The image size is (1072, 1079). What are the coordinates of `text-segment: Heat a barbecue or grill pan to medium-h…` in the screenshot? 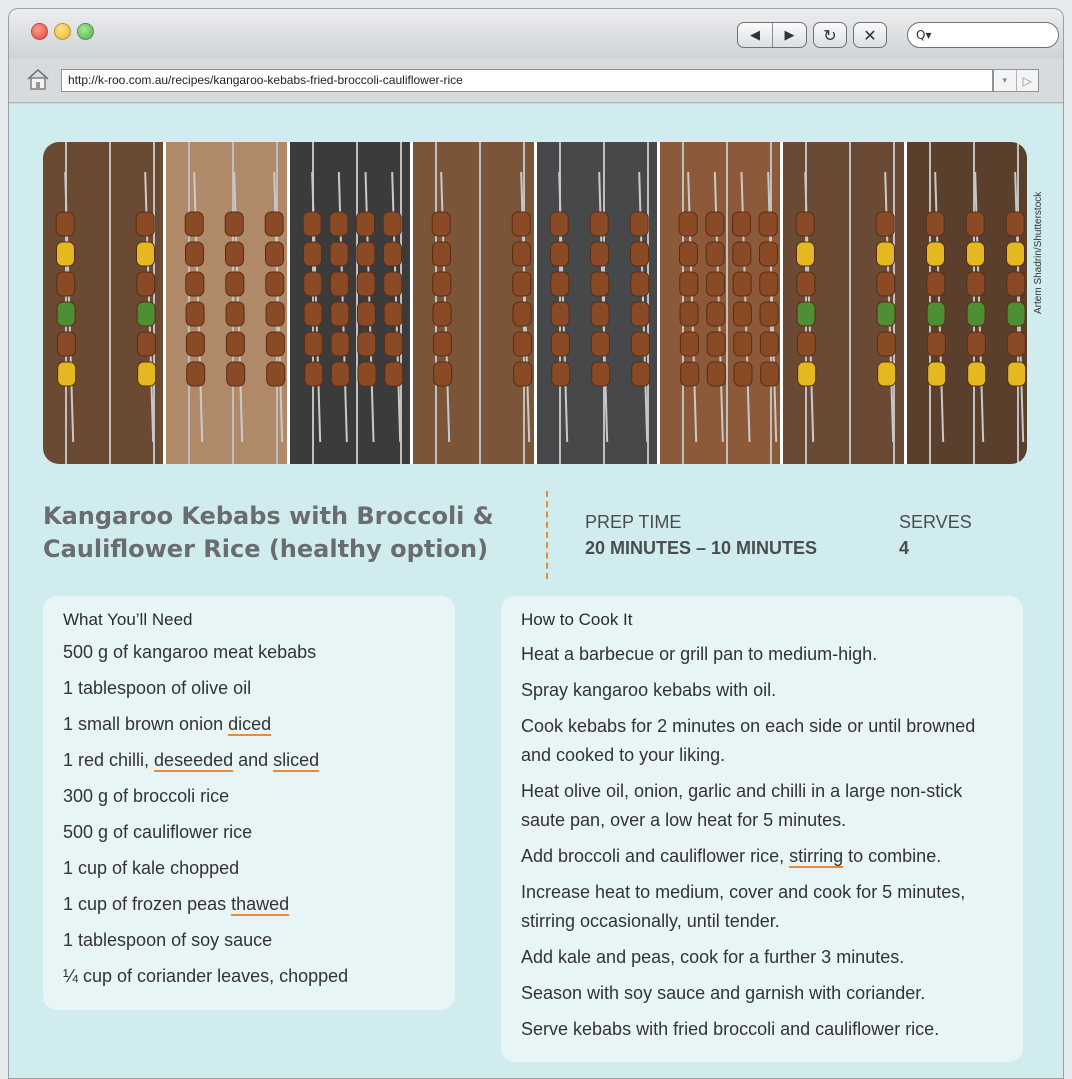 It's located at (699, 654).